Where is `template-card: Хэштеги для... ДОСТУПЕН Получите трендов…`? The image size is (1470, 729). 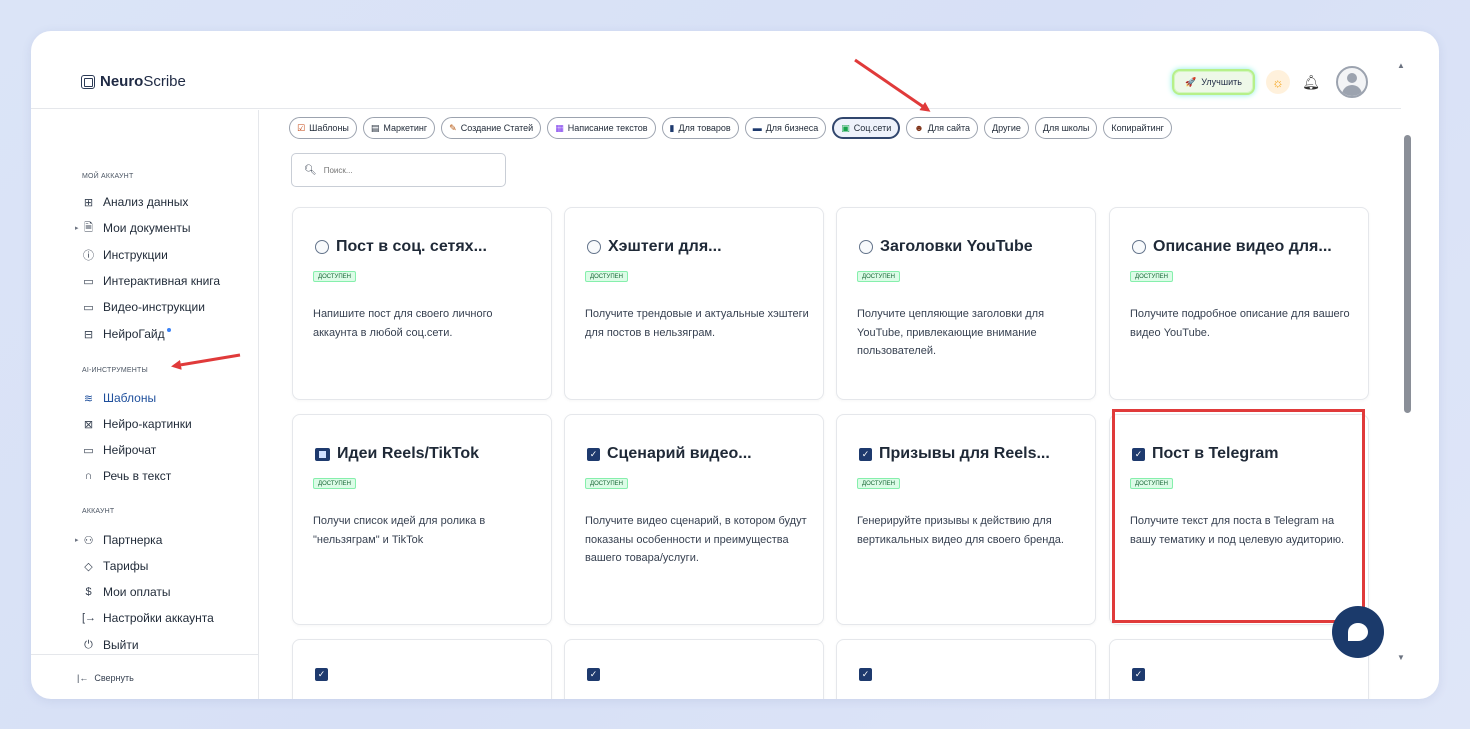
template-card: Хэштеги для... ДОСТУПЕН Получите трендов… is located at coordinates (694, 303).